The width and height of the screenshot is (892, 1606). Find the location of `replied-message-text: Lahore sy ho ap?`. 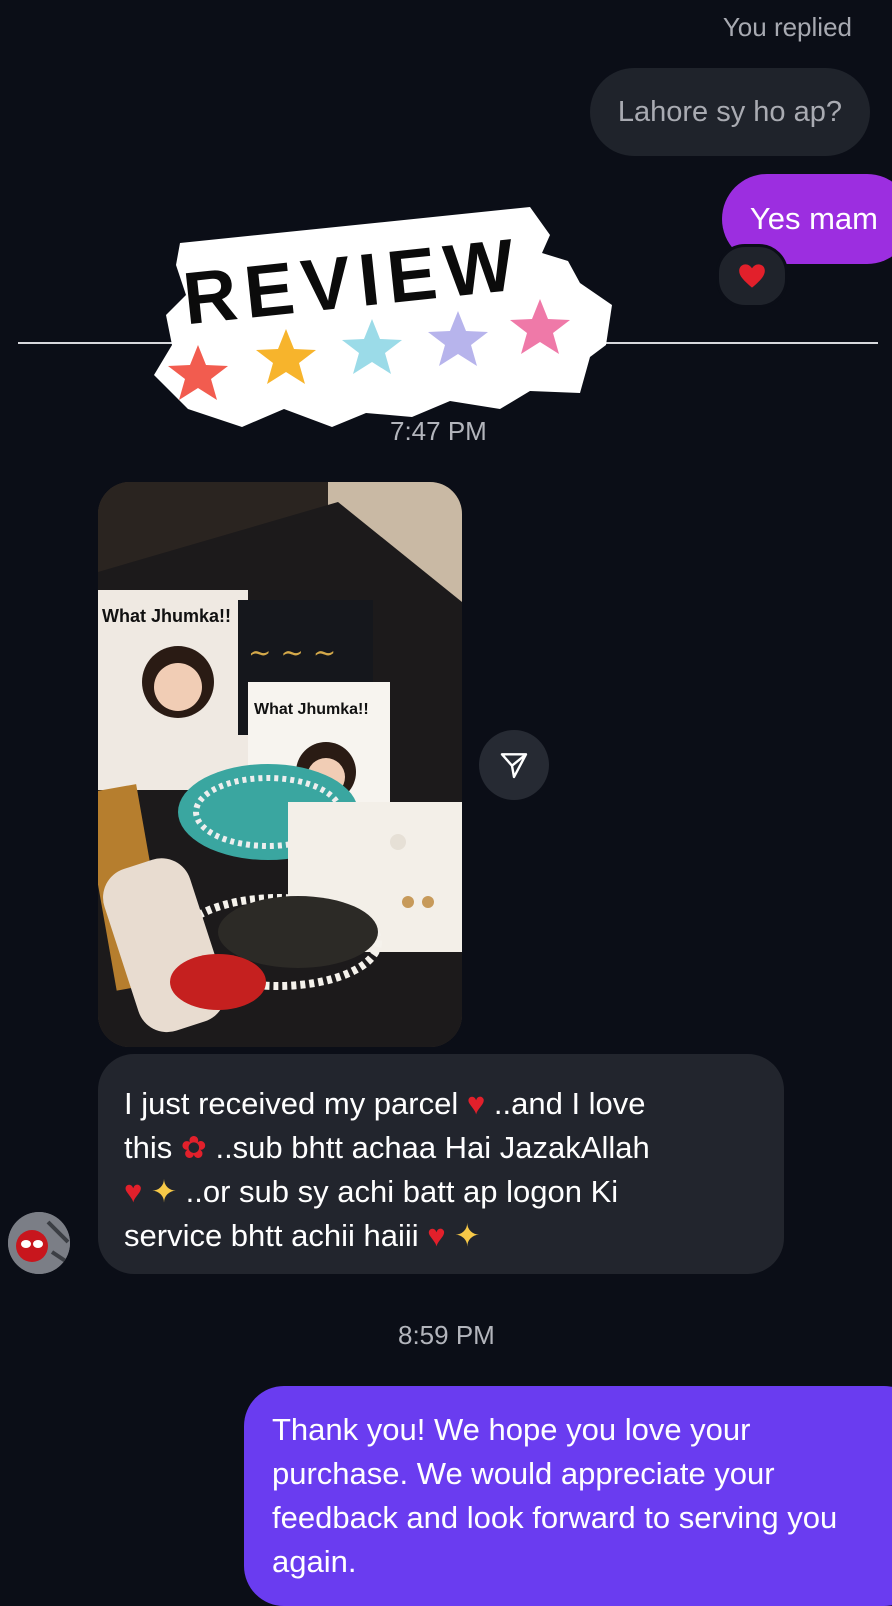

replied-message-text: Lahore sy ho ap? is located at coordinates (729, 111).